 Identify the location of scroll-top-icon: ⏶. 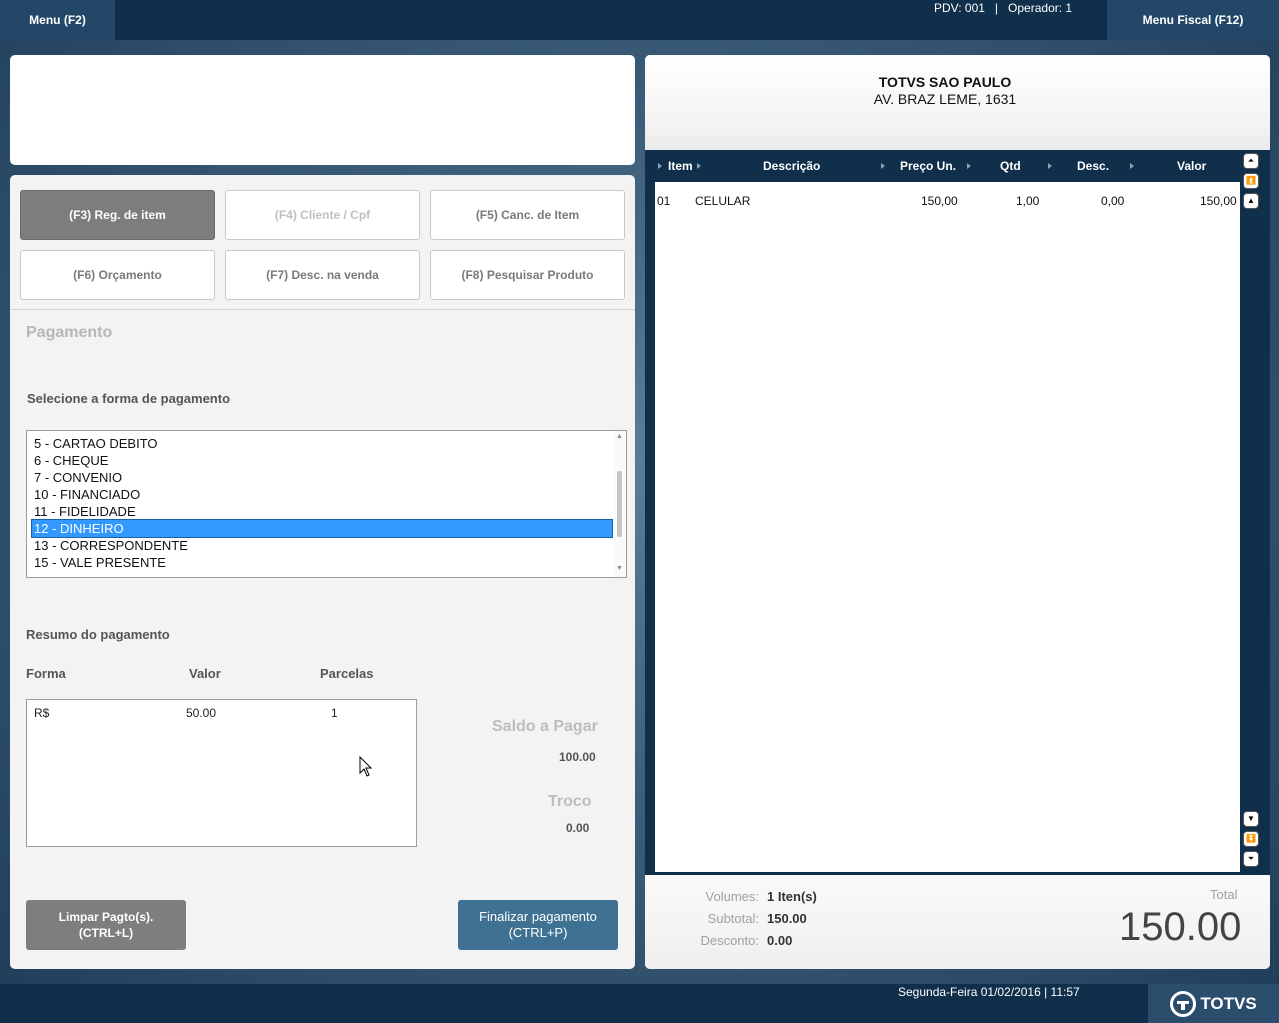
(1251, 161).